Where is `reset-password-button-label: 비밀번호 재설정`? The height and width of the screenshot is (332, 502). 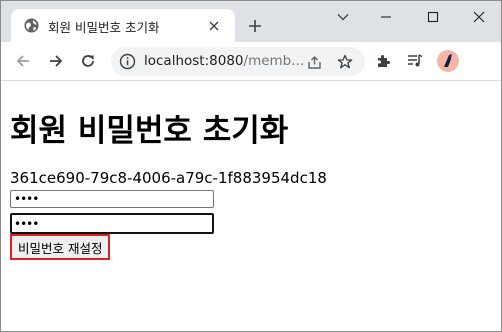
reset-password-button-label: 비밀번호 재설정 is located at coordinates (60, 248).